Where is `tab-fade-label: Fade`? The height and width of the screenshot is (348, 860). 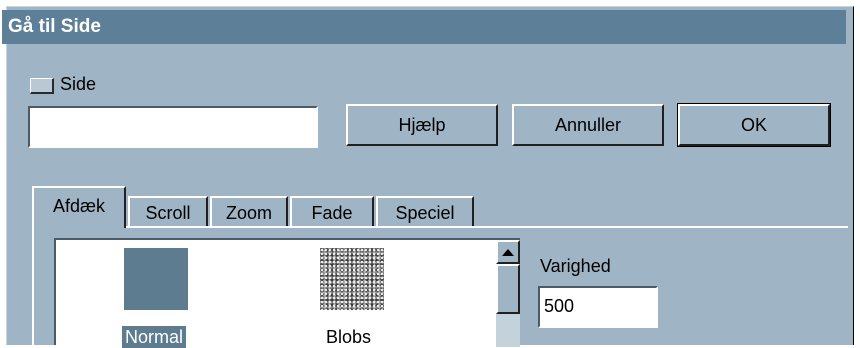 tab-fade-label: Fade is located at coordinates (332, 212).